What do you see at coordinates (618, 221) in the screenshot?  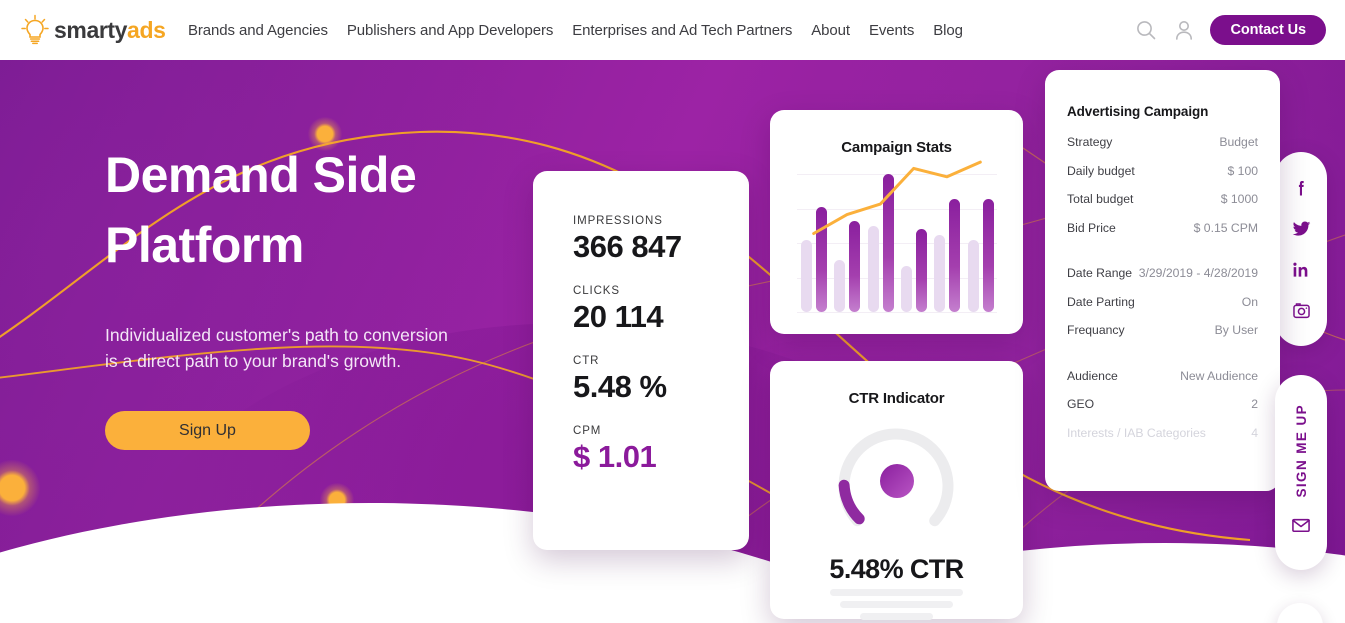 I see `metric-label: IMPRESSIONS` at bounding box center [618, 221].